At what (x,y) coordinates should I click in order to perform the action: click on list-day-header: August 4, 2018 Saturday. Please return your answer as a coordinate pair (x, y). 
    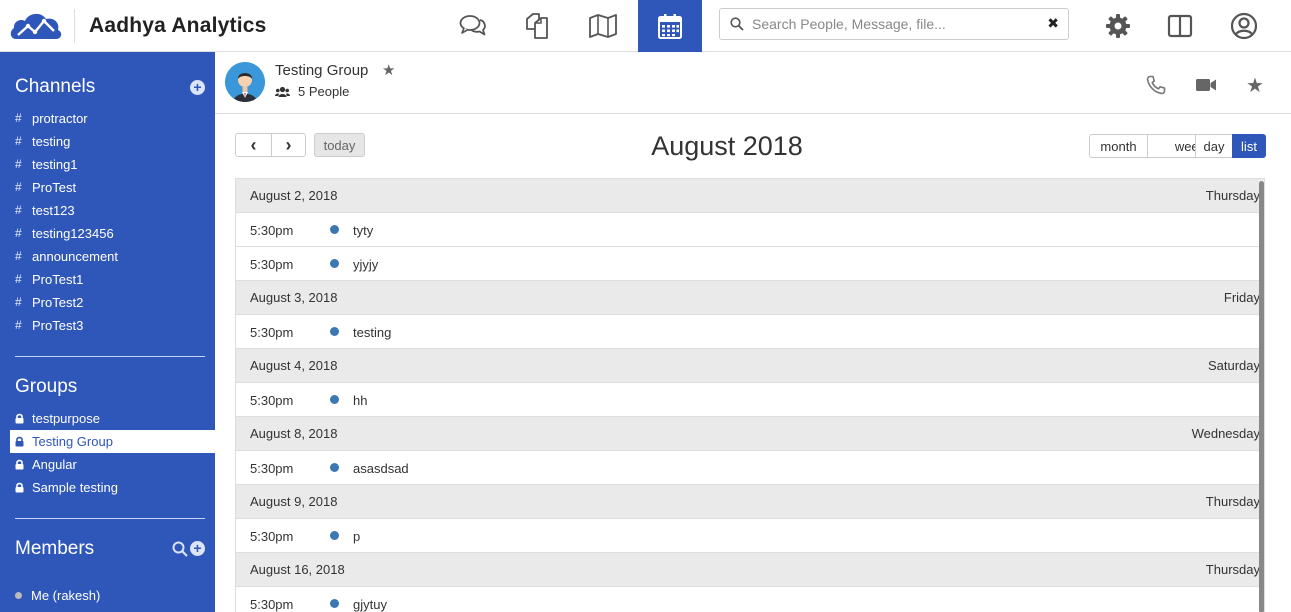
    Looking at the image, I should click on (748, 366).